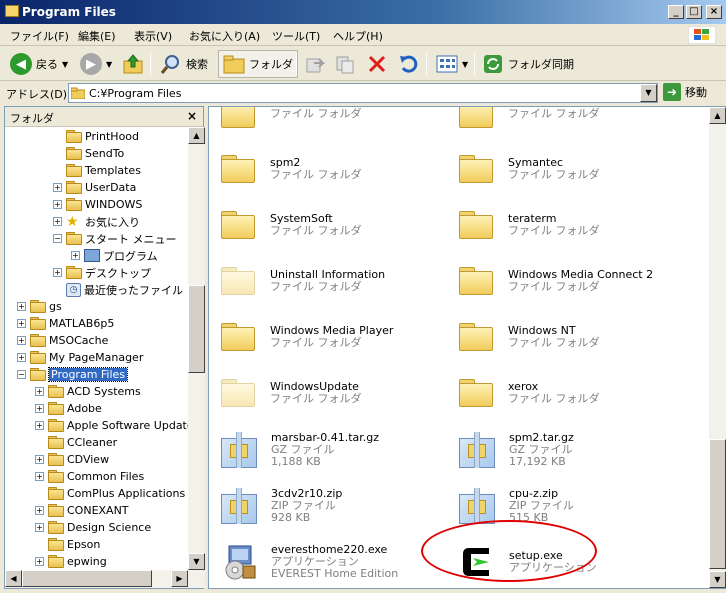 The height and width of the screenshot is (593, 726). Describe the element at coordinates (97, 36) in the screenshot. I see `menu-edit: 編集(E)` at that location.